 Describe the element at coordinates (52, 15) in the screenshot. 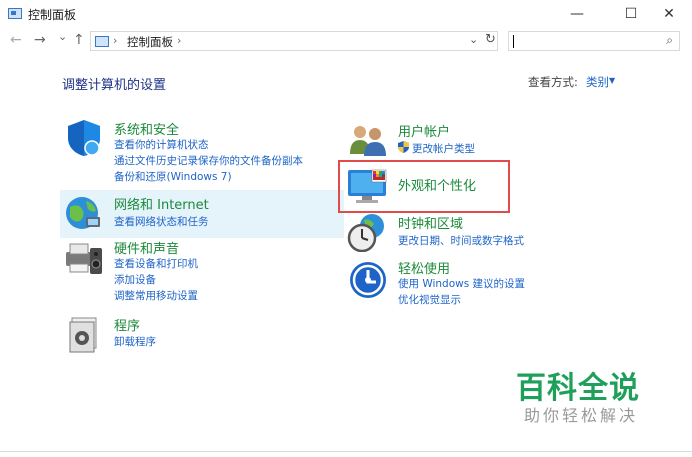

I see `window-title: 控制面板` at that location.